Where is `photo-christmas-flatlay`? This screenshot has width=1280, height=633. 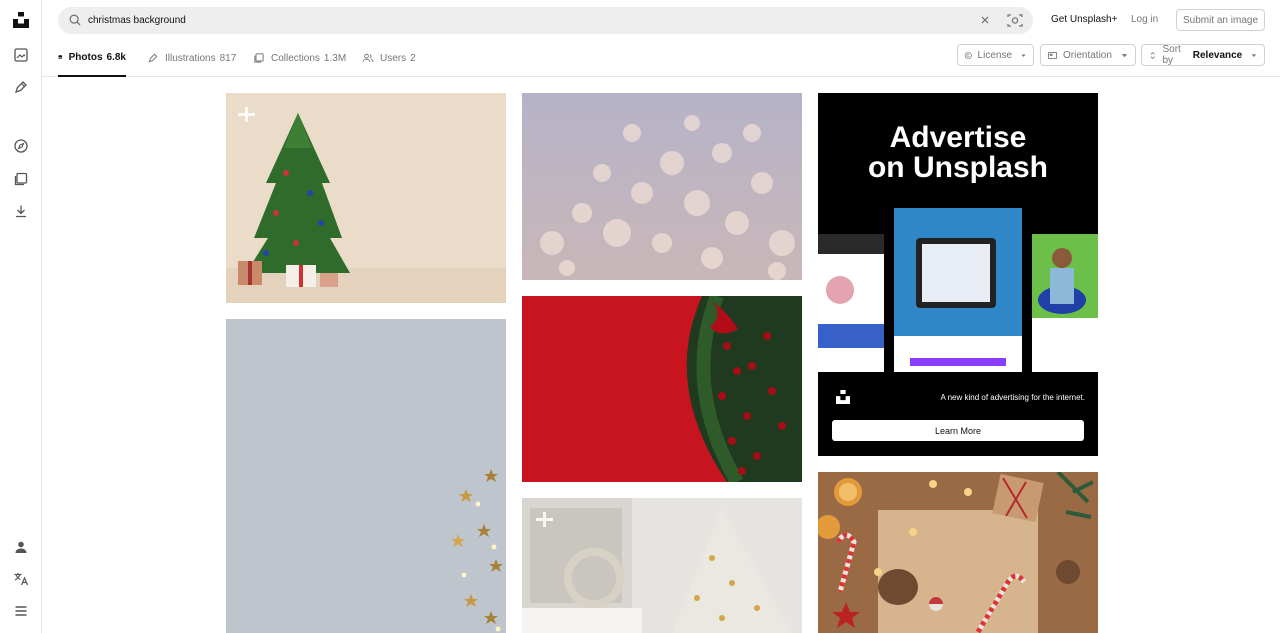
photo-christmas-flatlay is located at coordinates (958, 552).